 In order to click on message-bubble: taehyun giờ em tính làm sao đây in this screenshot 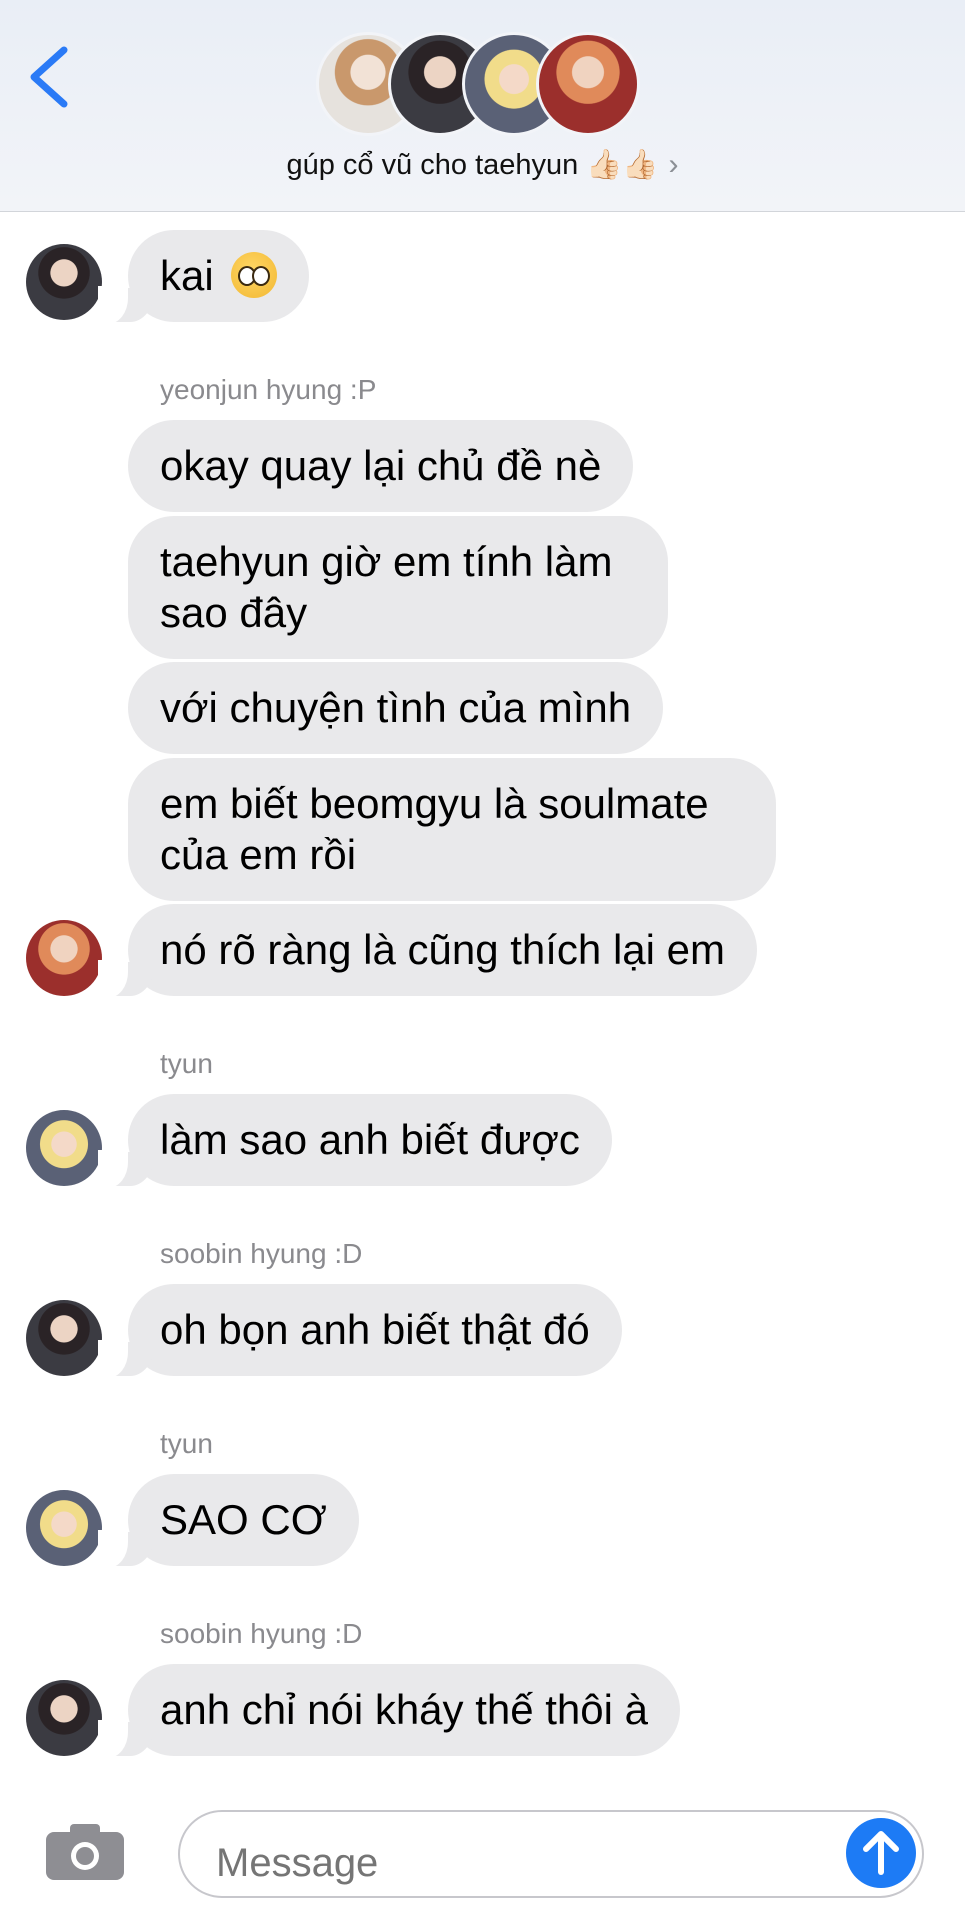, I will do `click(398, 587)`.